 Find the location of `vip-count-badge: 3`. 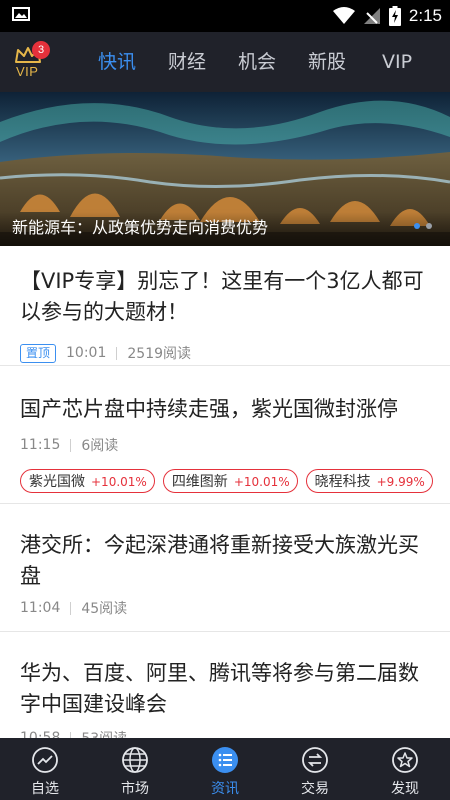

vip-count-badge: 3 is located at coordinates (41, 50).